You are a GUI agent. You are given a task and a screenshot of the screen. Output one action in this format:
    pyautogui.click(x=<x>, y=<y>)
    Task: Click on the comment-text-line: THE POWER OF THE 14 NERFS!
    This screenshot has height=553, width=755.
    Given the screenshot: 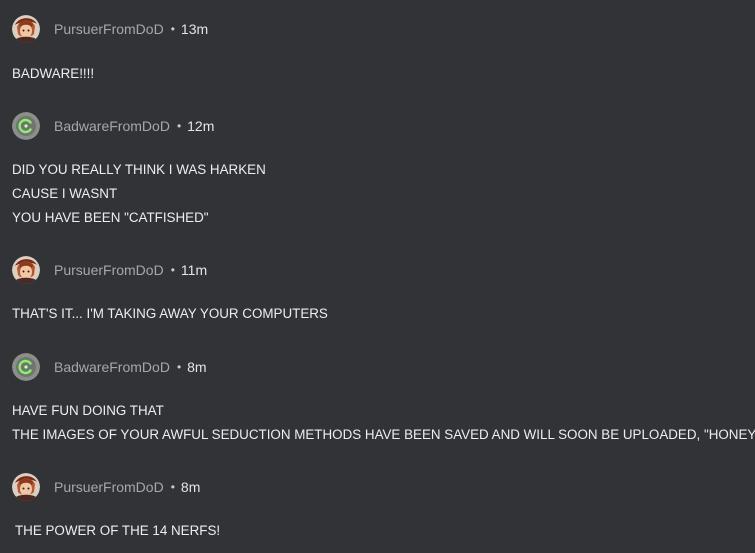 What is the action you would take?
    pyautogui.click(x=118, y=530)
    